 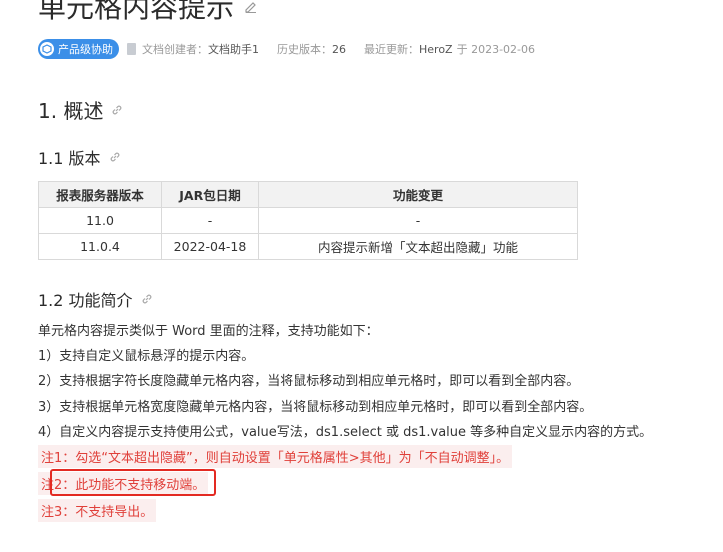 What do you see at coordinates (71, 111) in the screenshot?
I see `section-title: 1. 概述` at bounding box center [71, 111].